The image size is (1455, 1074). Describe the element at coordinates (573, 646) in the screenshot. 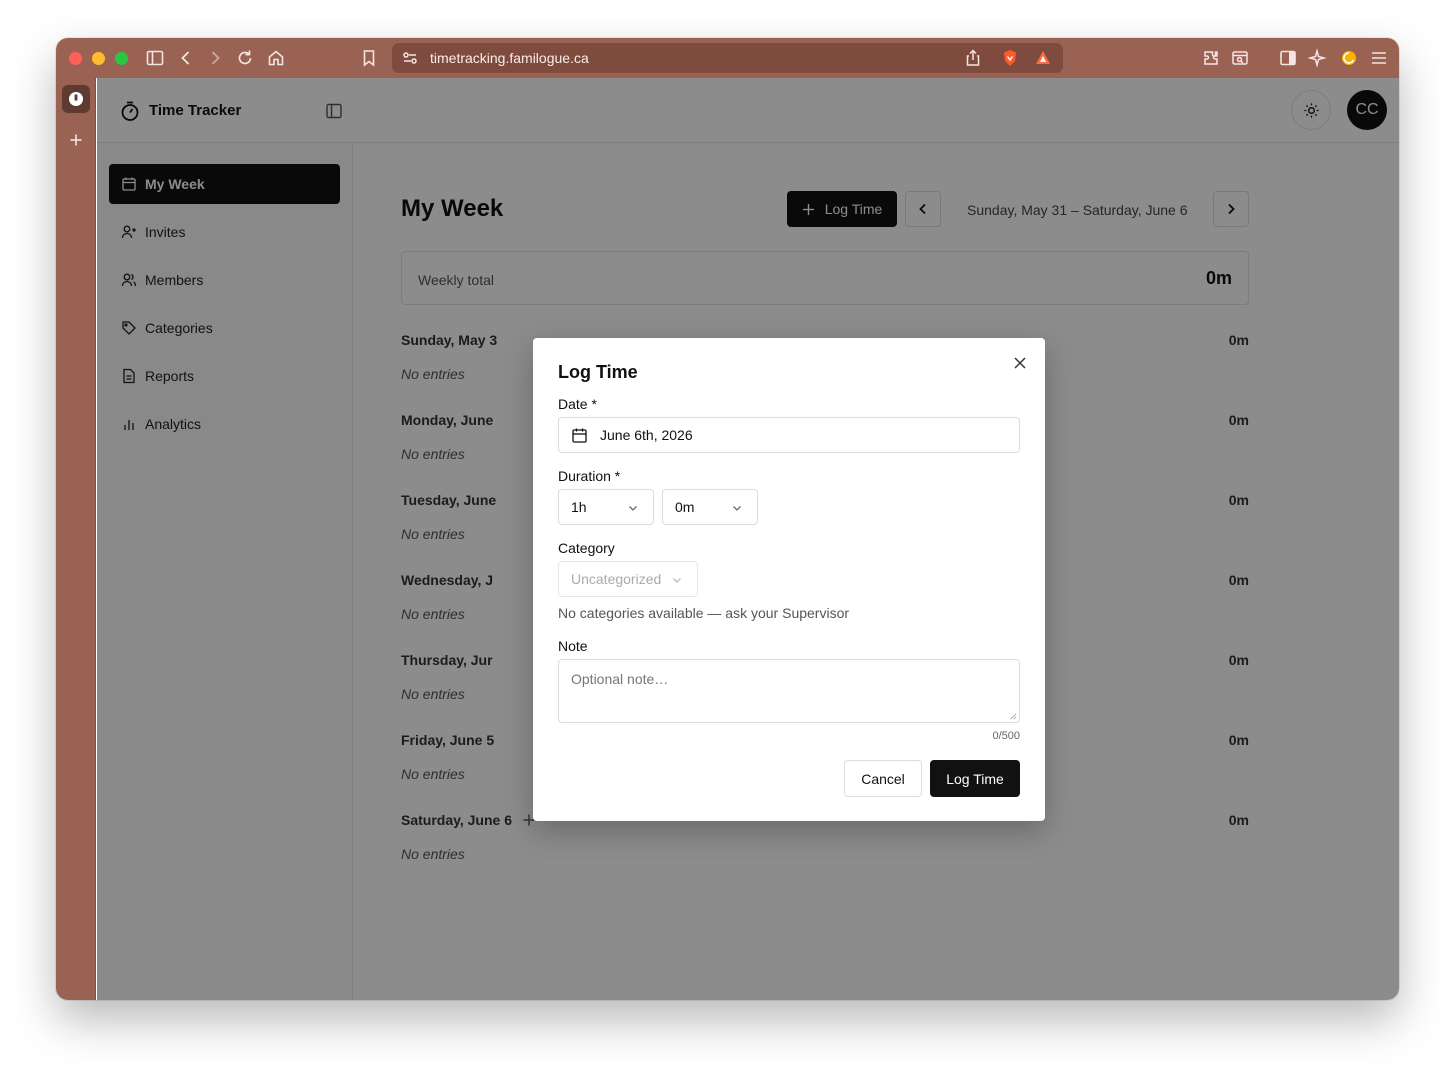

I see `note-label: Note` at that location.